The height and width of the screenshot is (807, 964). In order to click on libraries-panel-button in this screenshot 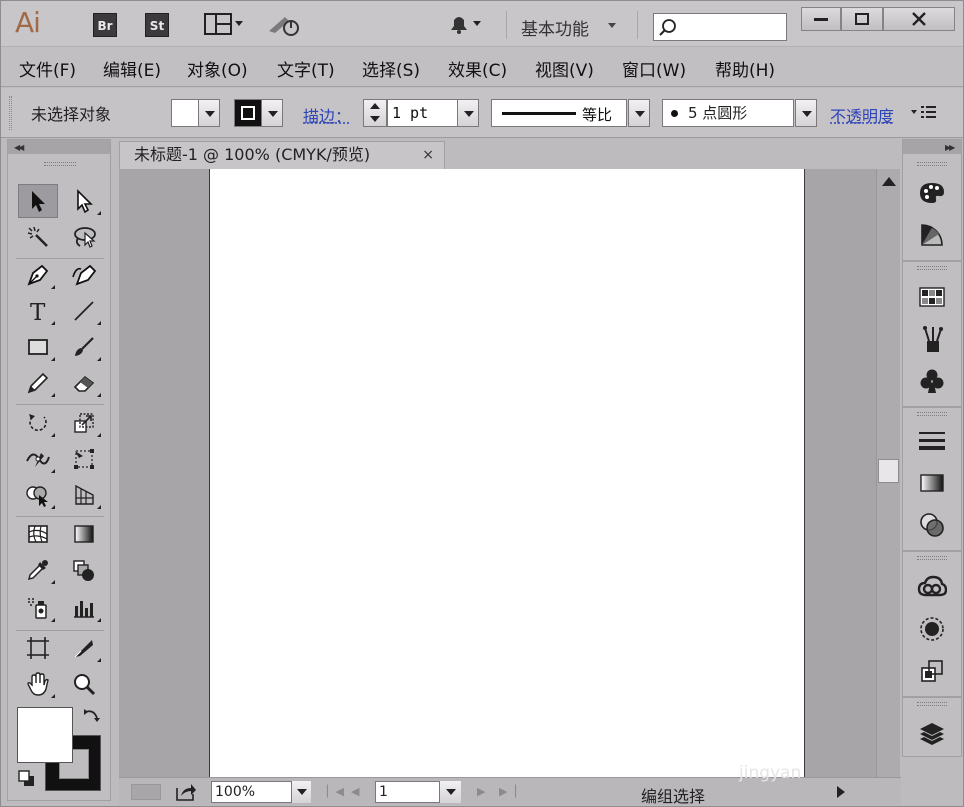, I will do `click(932, 587)`.